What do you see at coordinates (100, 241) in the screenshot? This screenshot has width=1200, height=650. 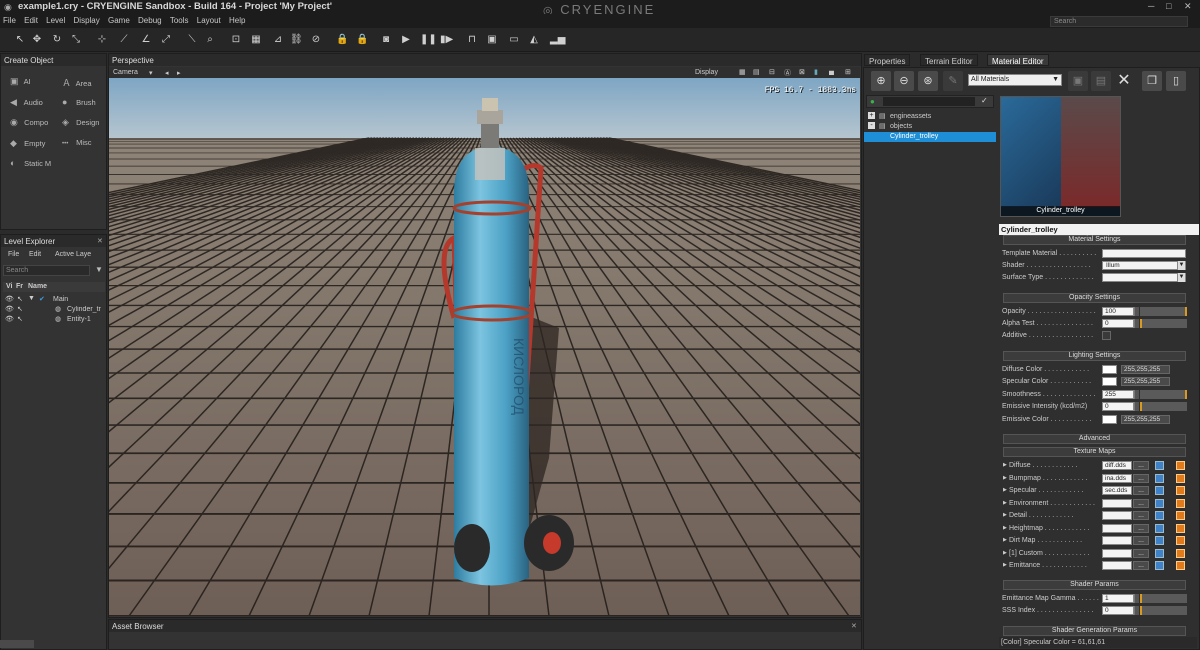 I see `level-explorer-close-icon: ✕` at bounding box center [100, 241].